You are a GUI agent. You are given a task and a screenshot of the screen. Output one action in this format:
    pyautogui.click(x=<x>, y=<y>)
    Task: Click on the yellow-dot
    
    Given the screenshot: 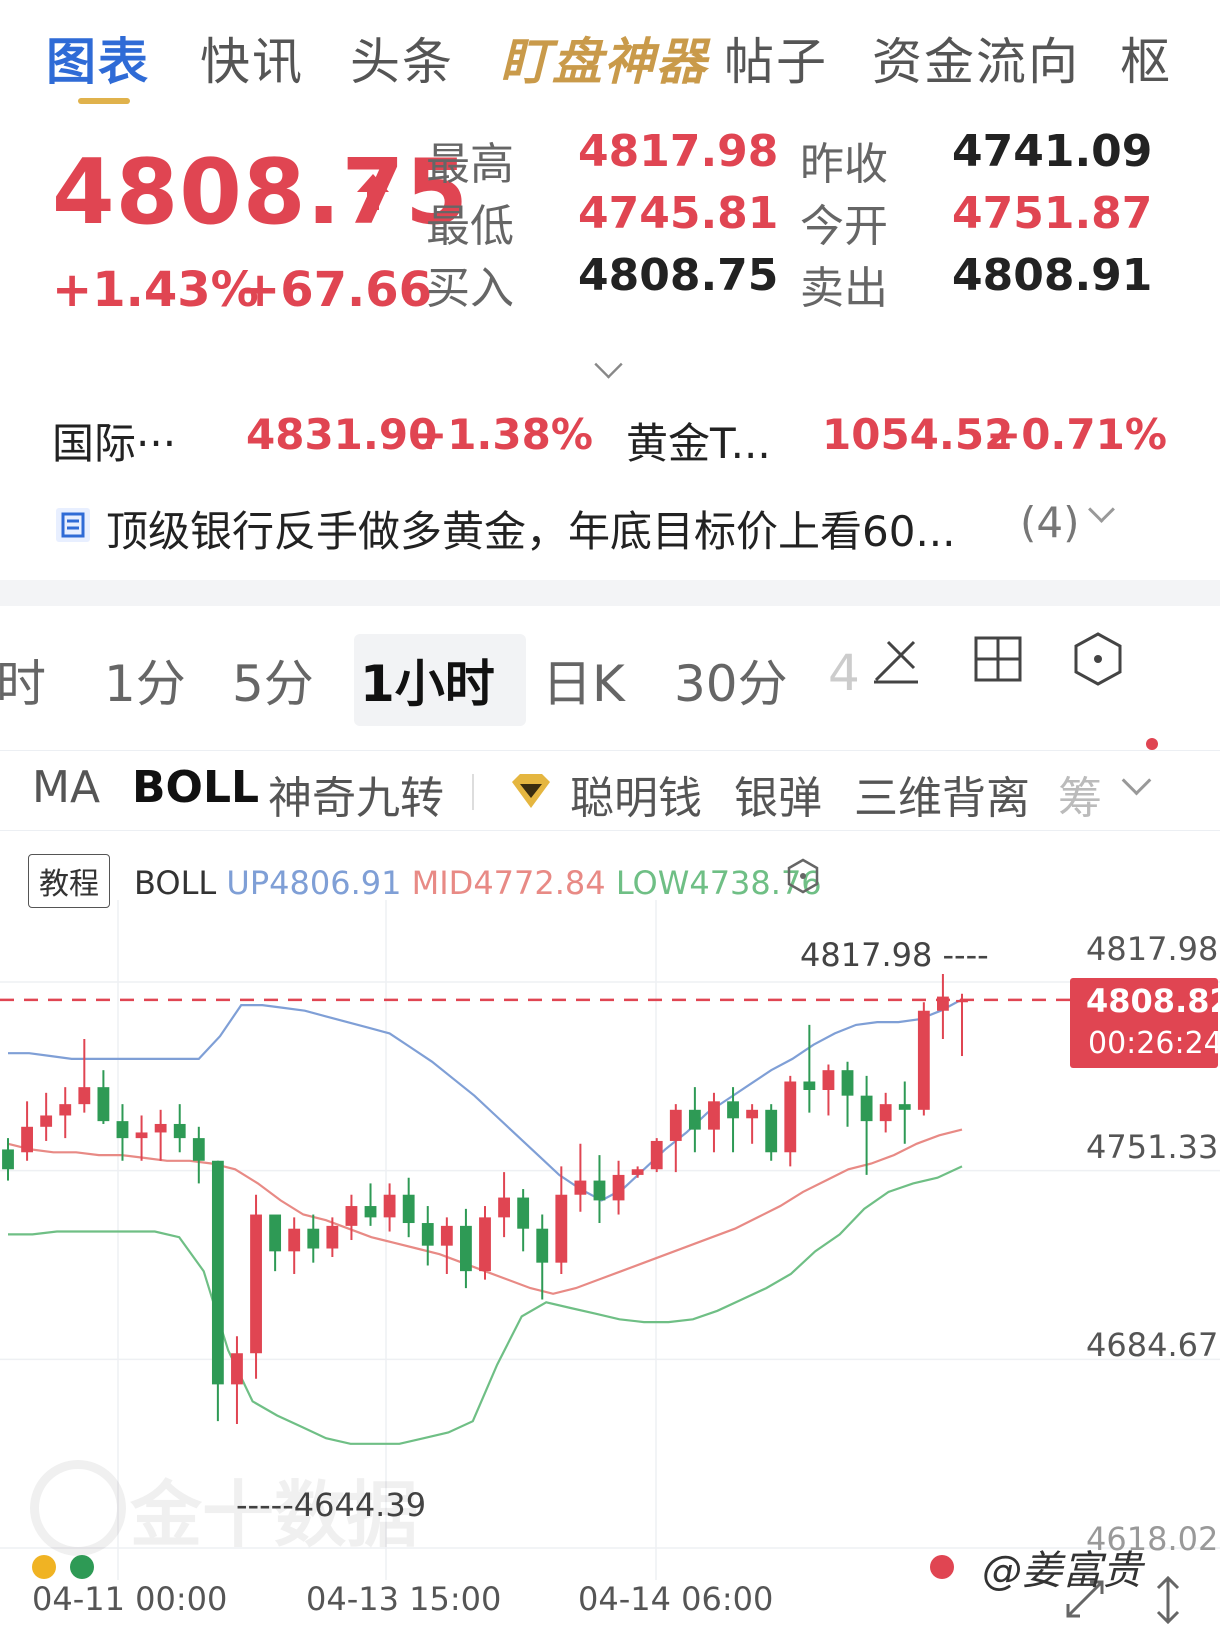 What is the action you would take?
    pyautogui.click(x=44, y=1567)
    